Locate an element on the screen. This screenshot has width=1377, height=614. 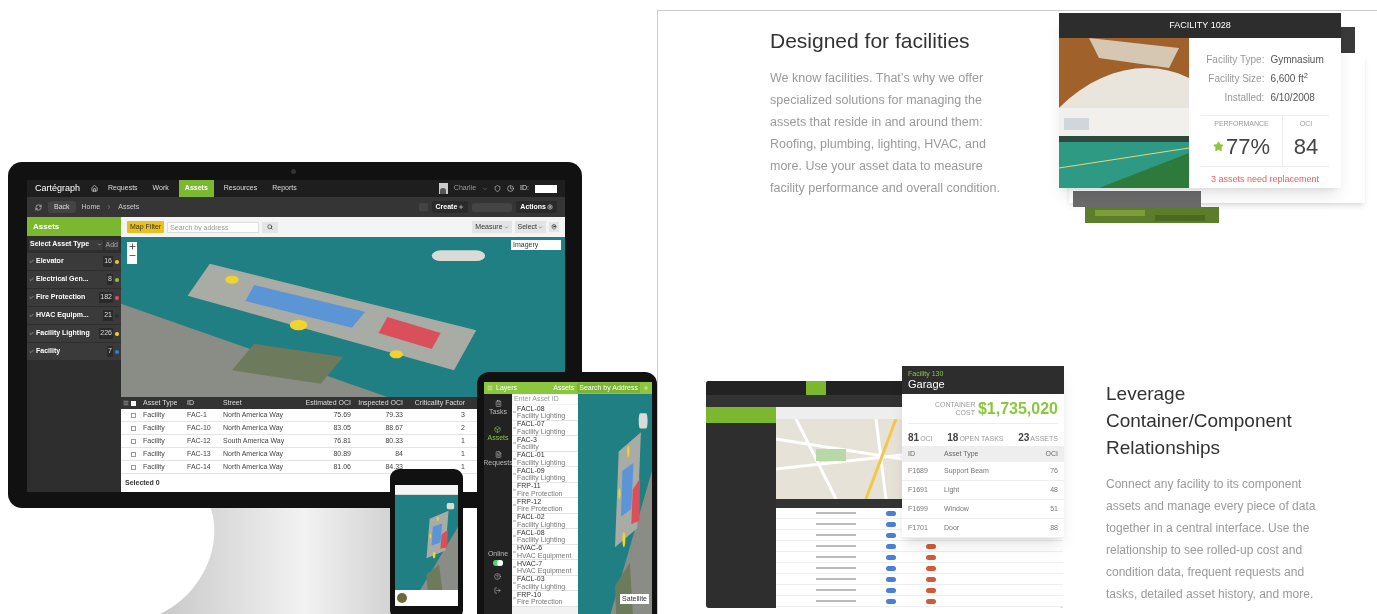
pin-button is located at coordinates (554, 227).